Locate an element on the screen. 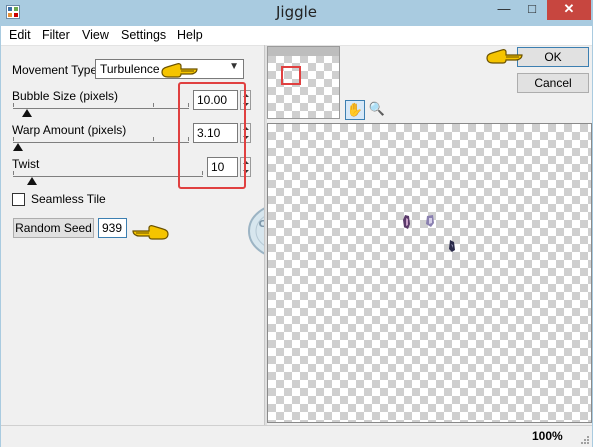 The width and height of the screenshot is (593, 447). ok-button: OK is located at coordinates (553, 57).